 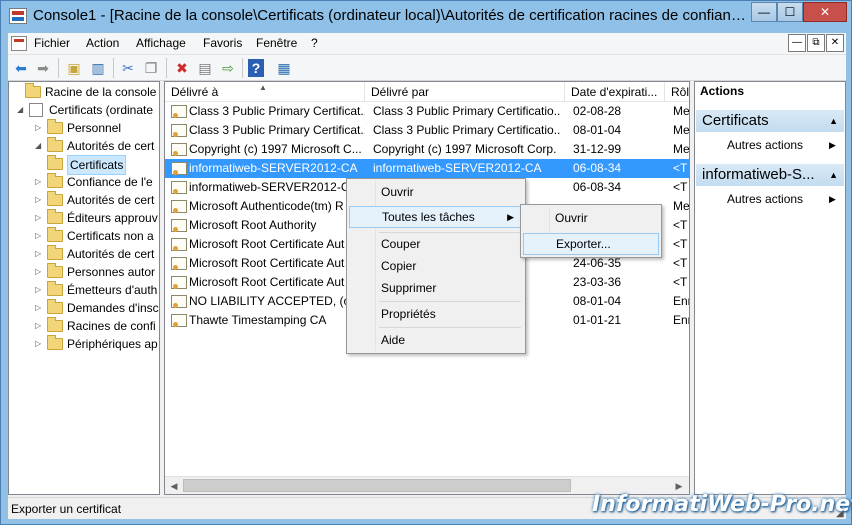 What do you see at coordinates (84, 272) in the screenshot?
I see `tree-item: ▷ Personnes autor` at bounding box center [84, 272].